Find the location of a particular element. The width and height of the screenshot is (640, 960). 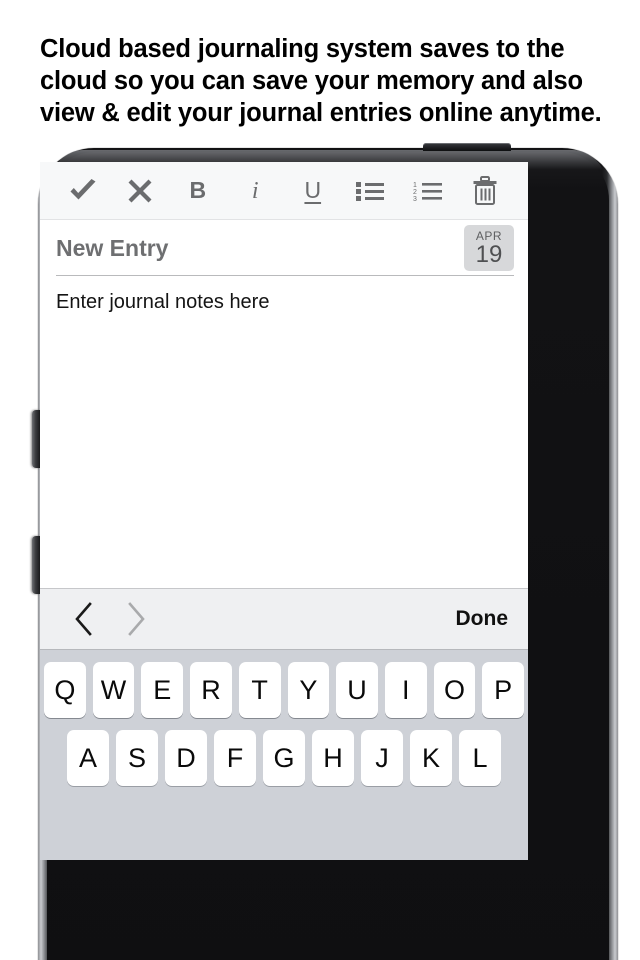

key-q: Q is located at coordinates (64, 690).